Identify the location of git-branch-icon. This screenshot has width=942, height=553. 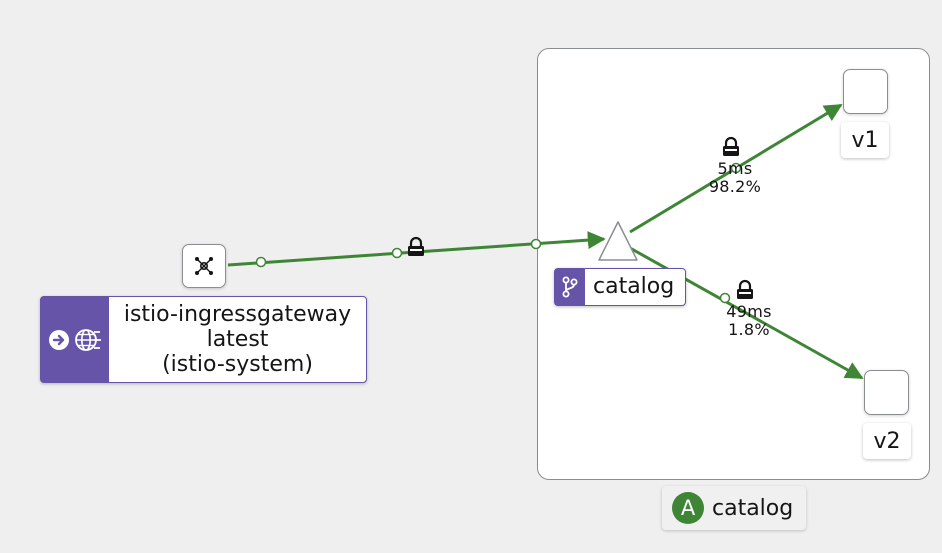
(570, 287).